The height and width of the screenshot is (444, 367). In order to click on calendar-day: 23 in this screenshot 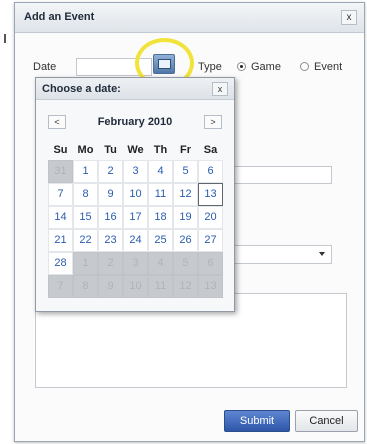, I will do `click(110, 240)`.